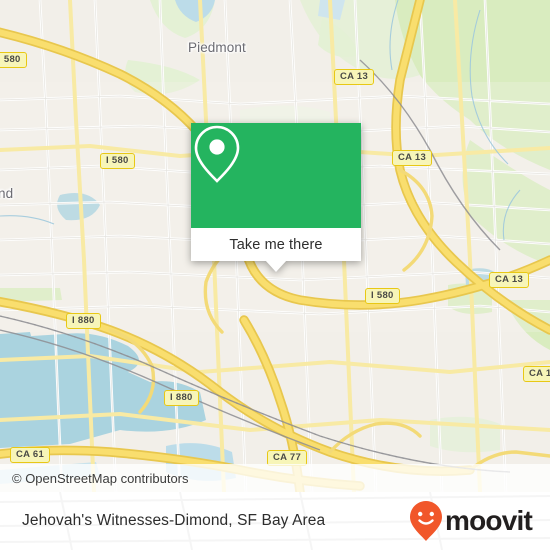 Image resolution: width=550 pixels, height=550 pixels. I want to click on location-title: Jehovah's Witnesses-Dimond, SF Bay Area, so click(174, 520).